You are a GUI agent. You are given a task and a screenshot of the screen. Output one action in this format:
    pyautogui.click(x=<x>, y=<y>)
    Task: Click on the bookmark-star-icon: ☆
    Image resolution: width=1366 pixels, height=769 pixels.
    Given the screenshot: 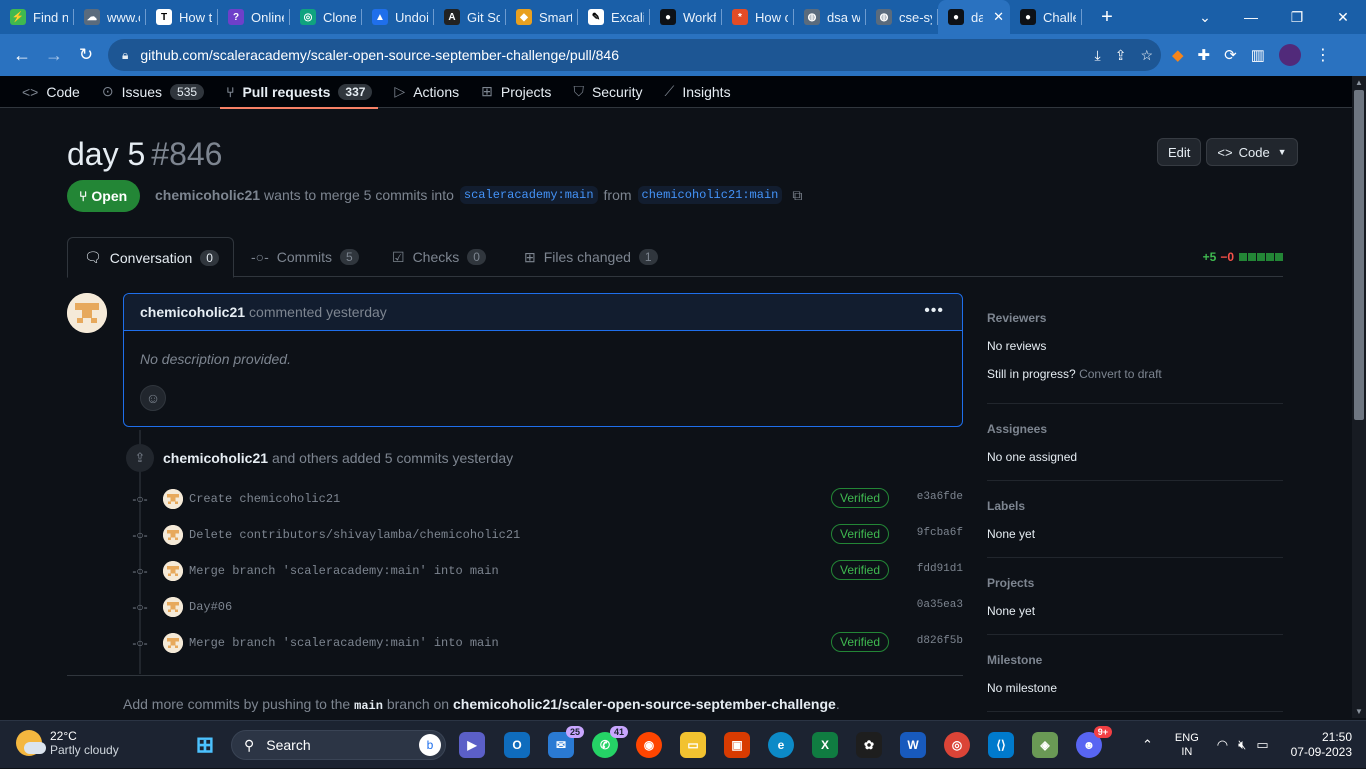 What is the action you would take?
    pyautogui.click(x=1146, y=55)
    